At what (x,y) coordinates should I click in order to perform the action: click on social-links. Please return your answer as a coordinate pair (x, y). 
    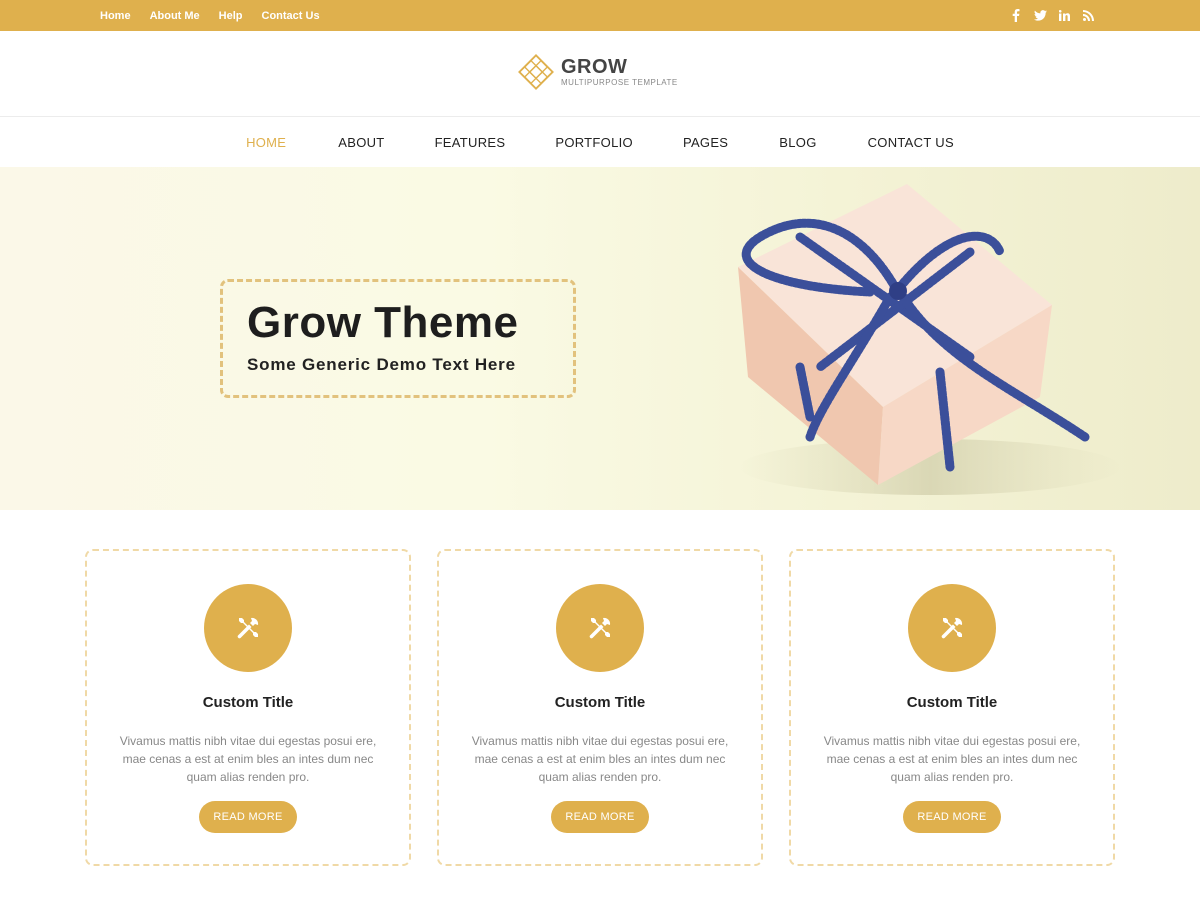
    Looking at the image, I should click on (1052, 15).